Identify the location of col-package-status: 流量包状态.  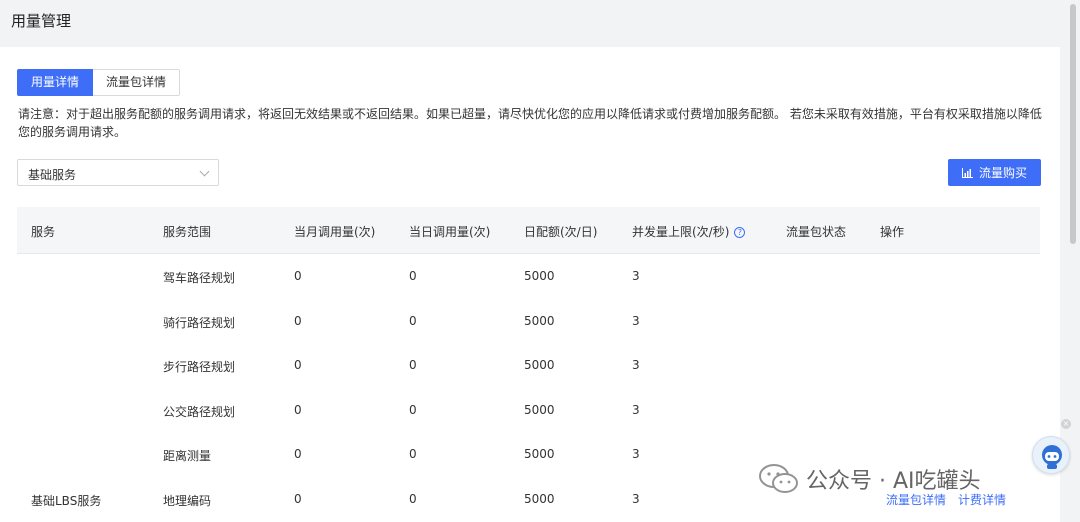
(816, 232).